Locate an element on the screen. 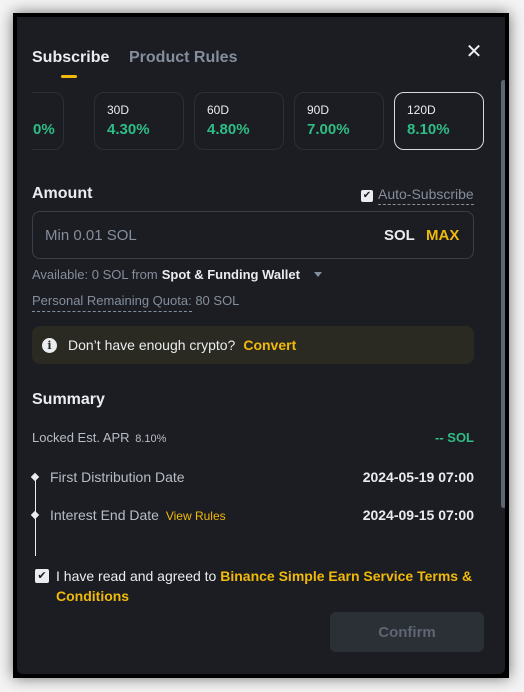  view-rules-link: View Rules is located at coordinates (196, 516).